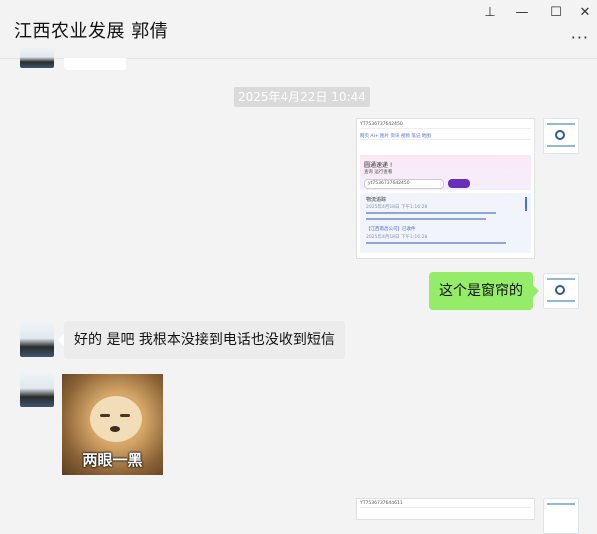 This screenshot has width=597, height=534. I want to click on incoming-message-bubble: 好的 是吧 我根本没接到电话也没收到短信, so click(204, 340).